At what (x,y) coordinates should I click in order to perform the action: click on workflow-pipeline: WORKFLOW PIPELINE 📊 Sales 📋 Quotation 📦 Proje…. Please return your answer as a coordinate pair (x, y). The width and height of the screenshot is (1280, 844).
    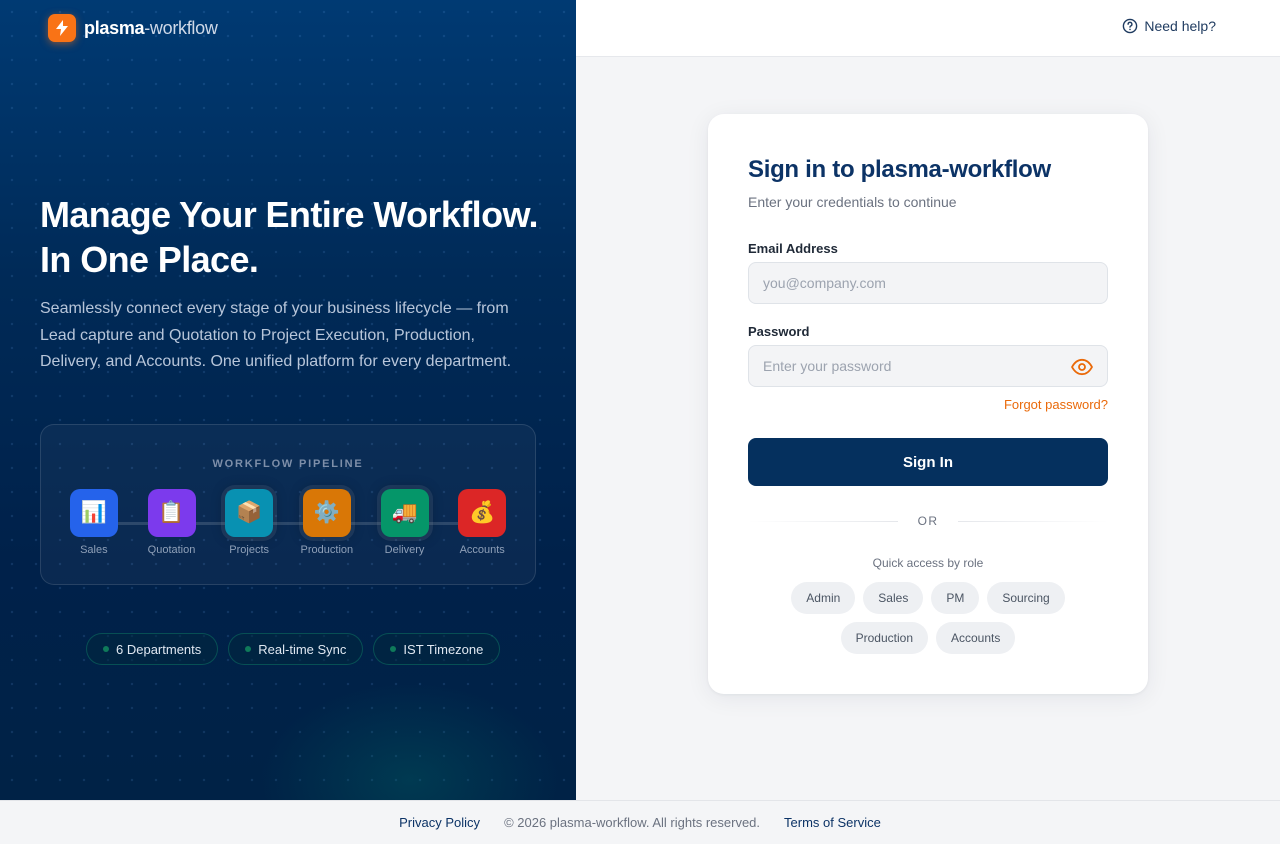
    Looking at the image, I should click on (288, 504).